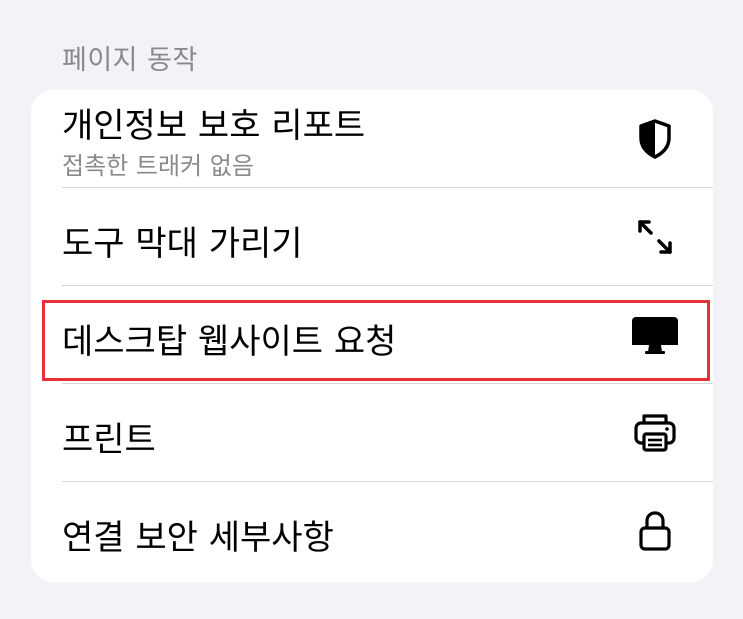 The width and height of the screenshot is (743, 619). I want to click on menu-item-sublabel: 접촉한 트래커 없음, so click(158, 166).